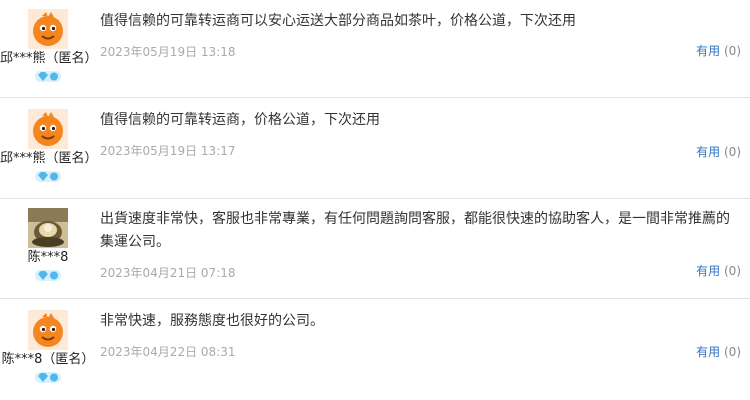 The image size is (750, 400). I want to click on review-time: 08:31, so click(218, 352).